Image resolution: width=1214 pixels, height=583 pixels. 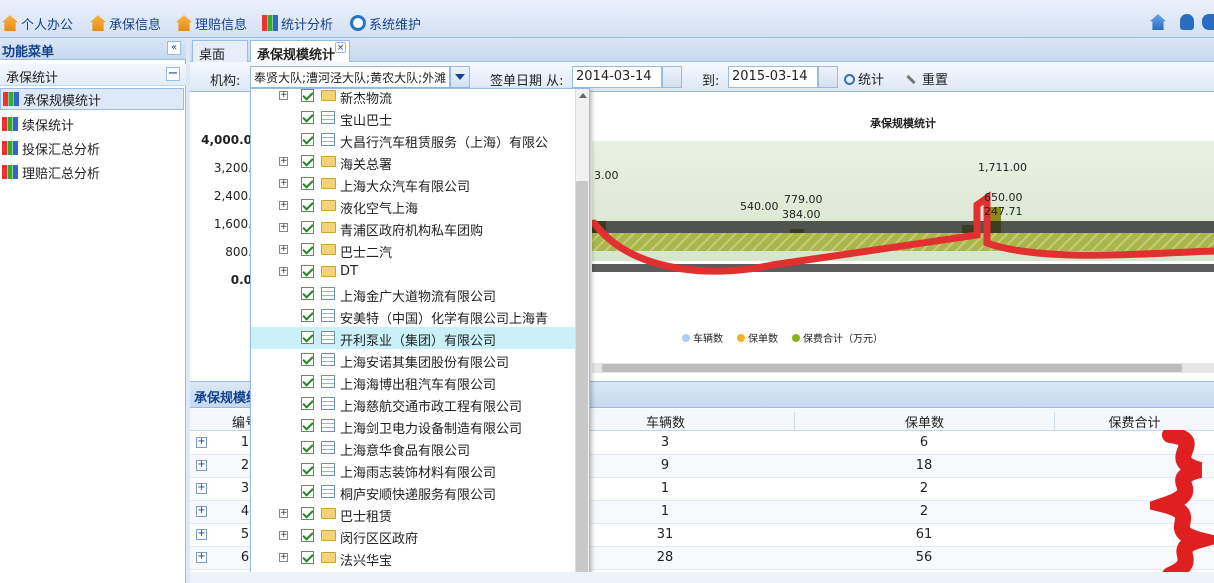 What do you see at coordinates (414, 272) in the screenshot?
I see `tree-node: + DT` at bounding box center [414, 272].